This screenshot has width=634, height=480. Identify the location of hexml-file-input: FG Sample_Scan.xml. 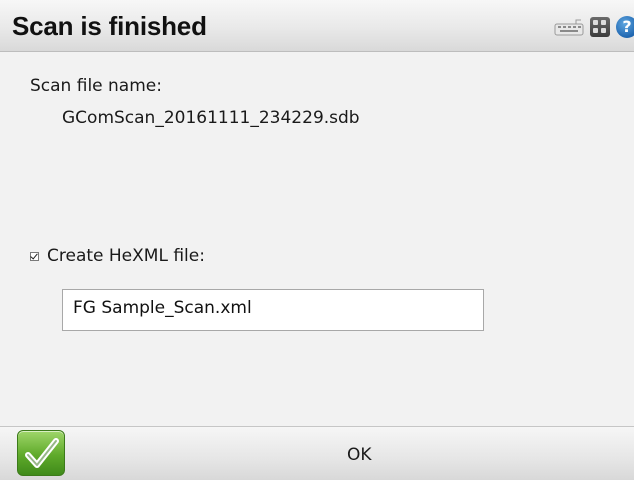
(273, 310).